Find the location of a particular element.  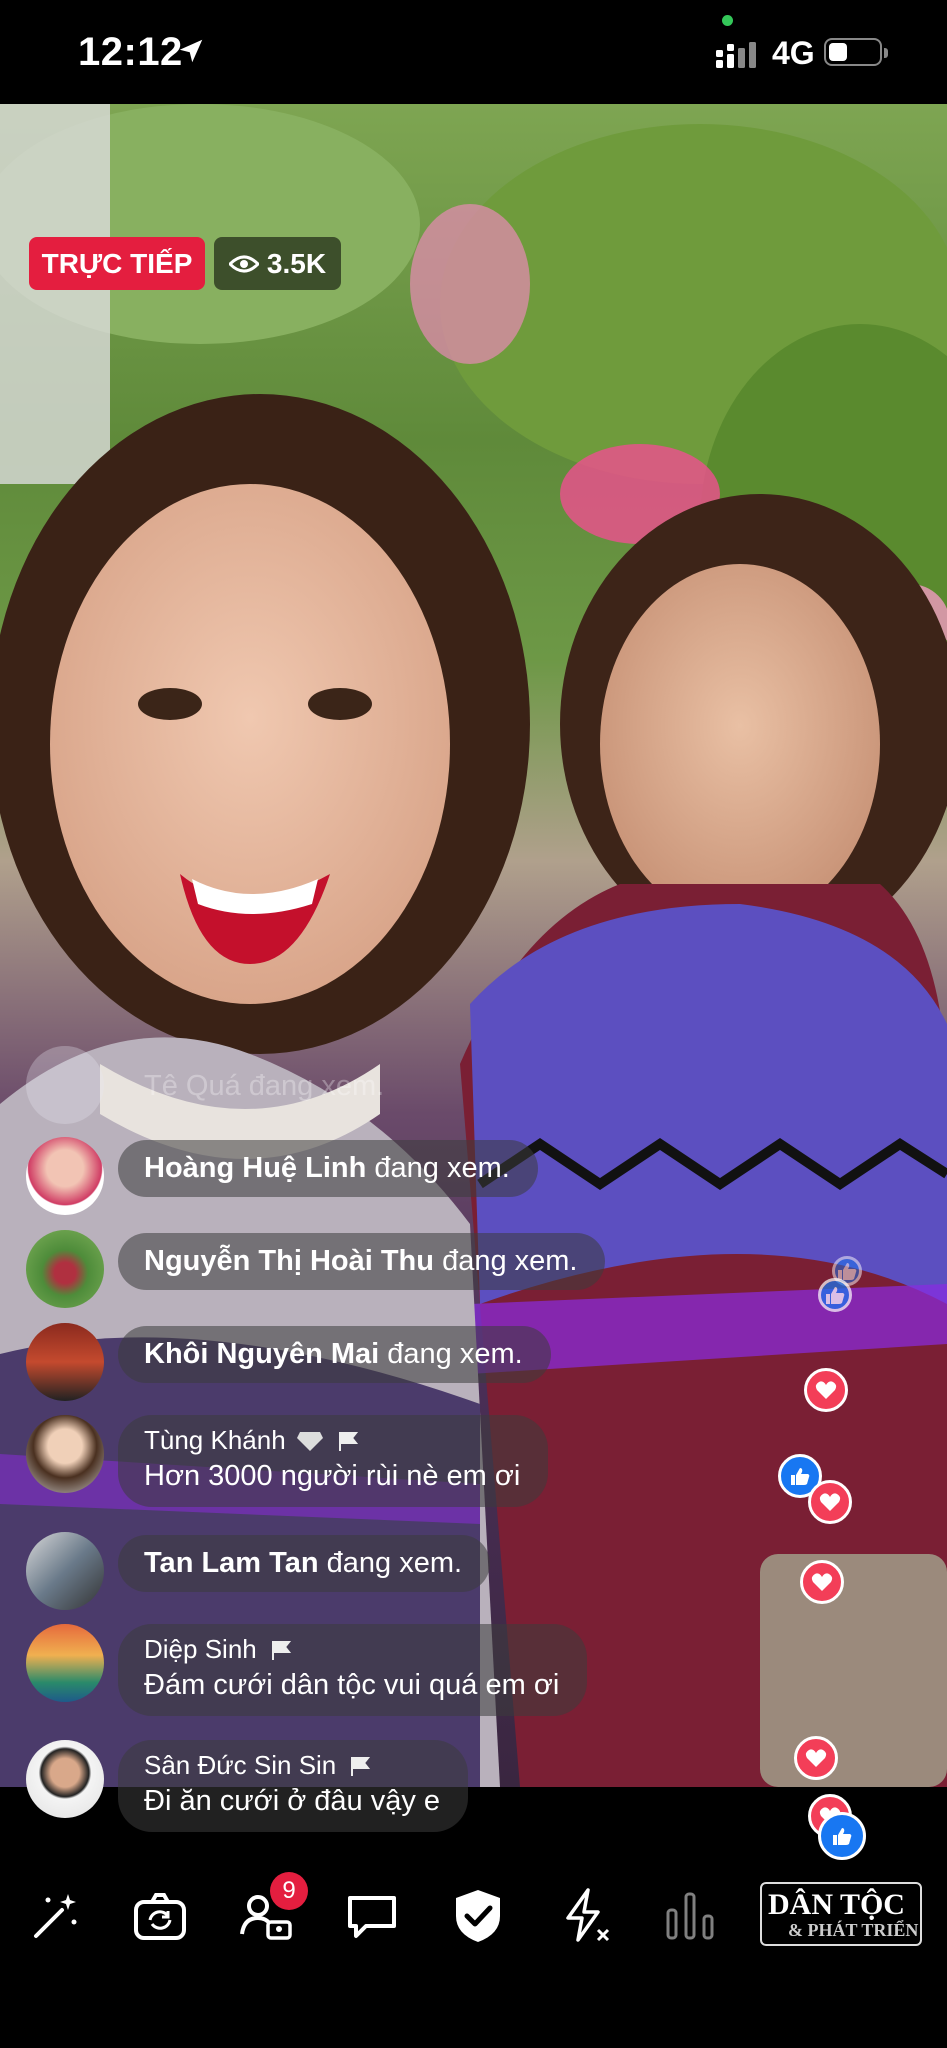

viewer-count-badge: 3.5K is located at coordinates (277, 263).